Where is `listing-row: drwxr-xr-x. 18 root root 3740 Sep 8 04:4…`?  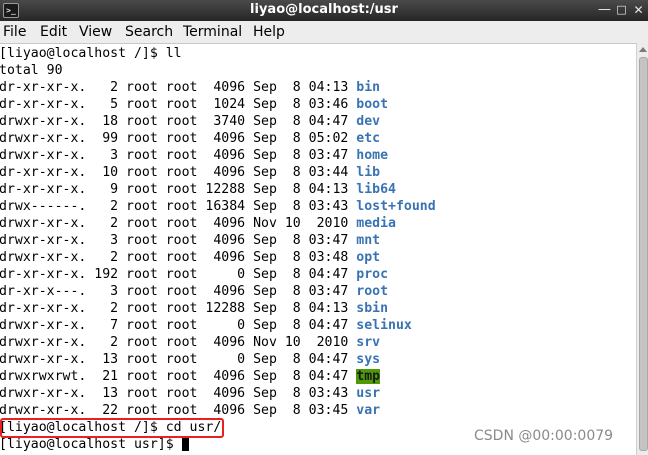 listing-row: drwxr-xr-x. 18 root root 3740 Sep 8 04:4… is located at coordinates (190, 121).